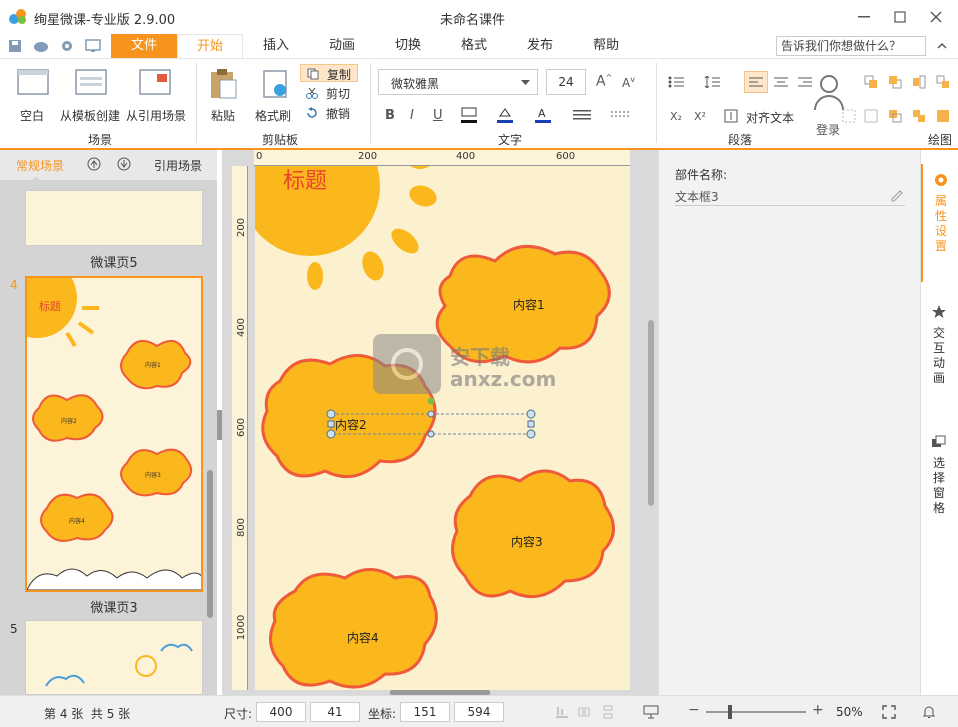 Image resolution: width=958 pixels, height=727 pixels. I want to click on move-up-icon, so click(94, 164).